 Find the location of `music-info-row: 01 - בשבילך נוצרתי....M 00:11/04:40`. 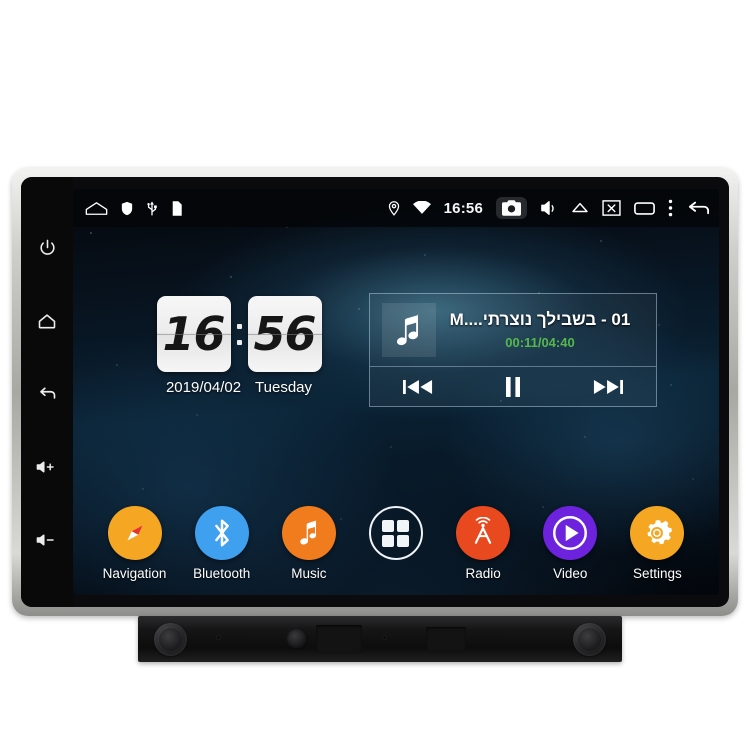

music-info-row: 01 - בשבילך נוצרתי....M 00:11/04:40 is located at coordinates (513, 330).